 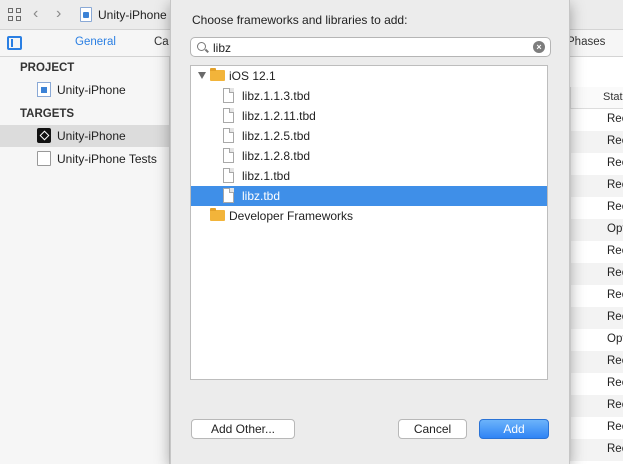 What do you see at coordinates (44, 135) in the screenshot?
I see `unity-app-icon` at bounding box center [44, 135].